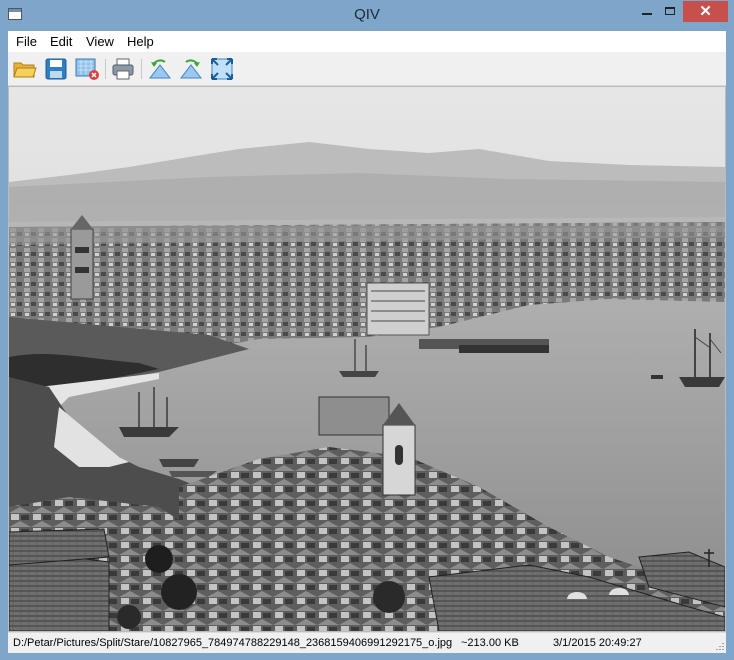 This screenshot has width=734, height=660. I want to click on save-icon, so click(56, 69).